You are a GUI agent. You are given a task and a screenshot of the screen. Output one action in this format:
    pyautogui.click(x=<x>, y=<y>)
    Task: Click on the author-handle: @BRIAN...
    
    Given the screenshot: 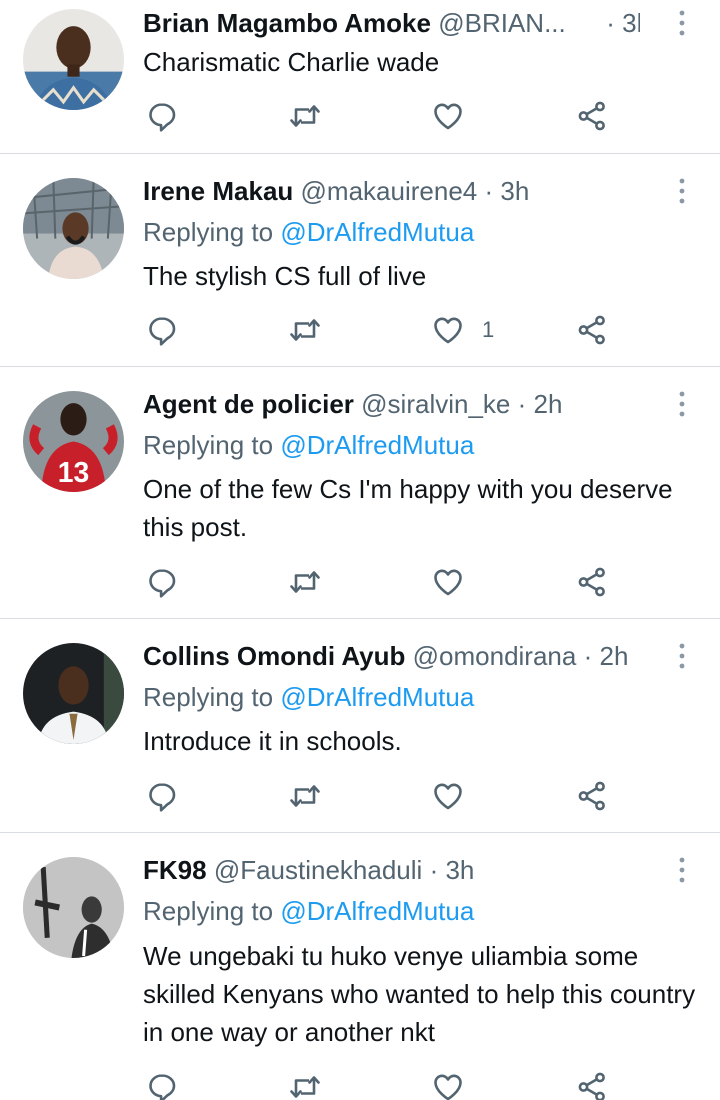 What is the action you would take?
    pyautogui.click(x=502, y=23)
    